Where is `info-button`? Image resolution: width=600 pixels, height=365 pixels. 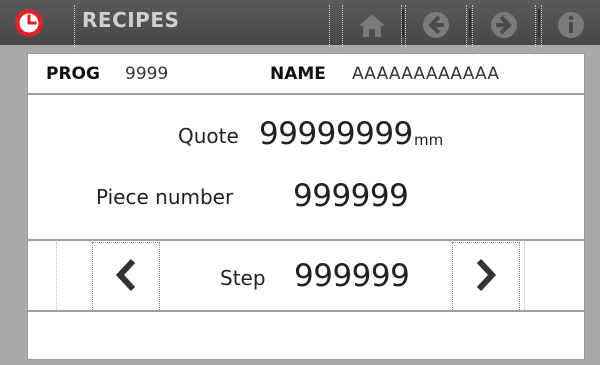
info-button is located at coordinates (570, 27).